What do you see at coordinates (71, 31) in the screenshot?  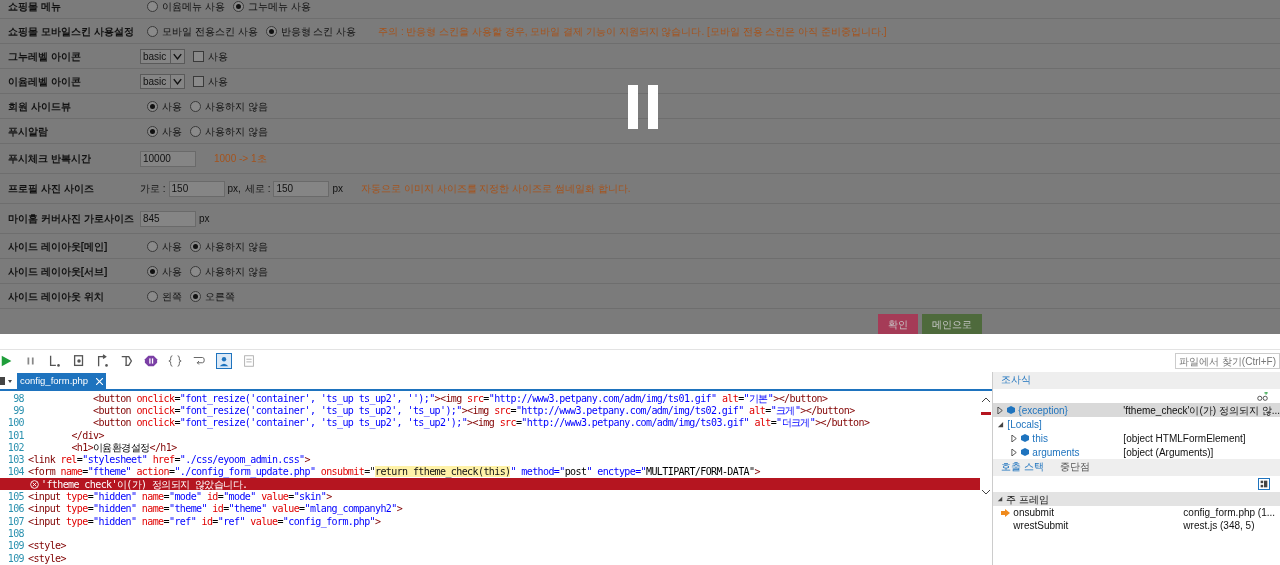 I see `setting-label: 쇼핑몰 모바일스킨 사용설정` at bounding box center [71, 31].